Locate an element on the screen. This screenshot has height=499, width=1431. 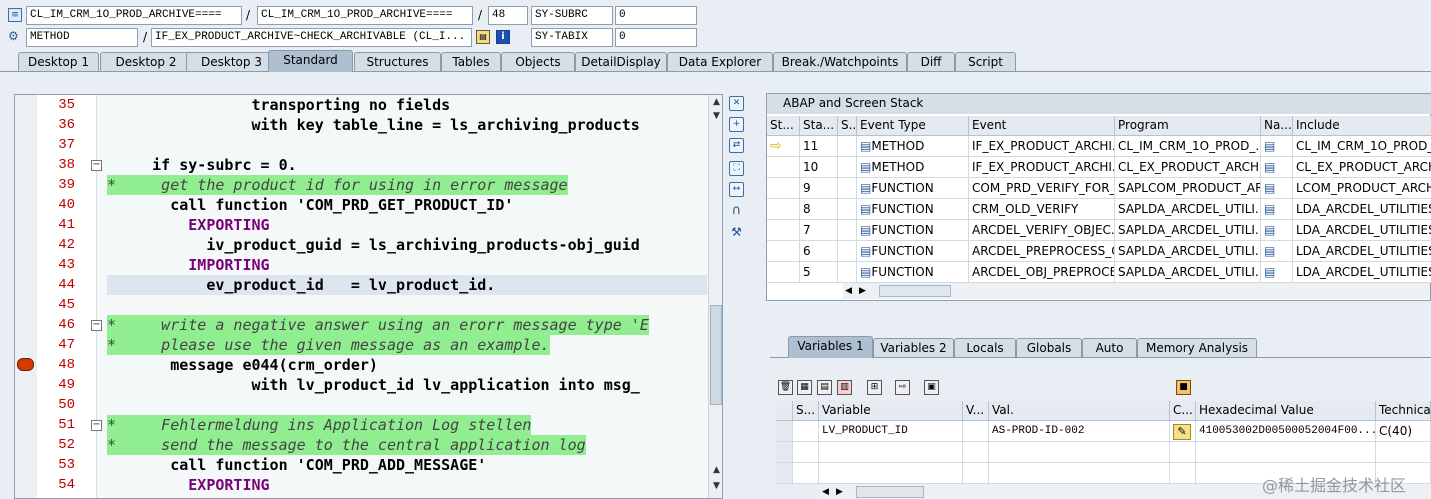
code-line: IMPORTING is located at coordinates (188, 265).